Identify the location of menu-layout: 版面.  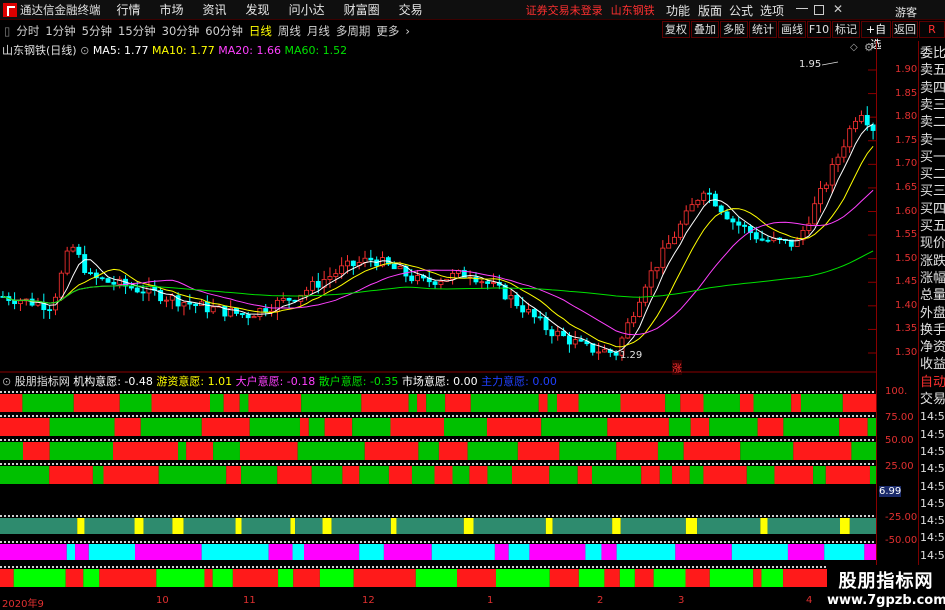
(710, 10).